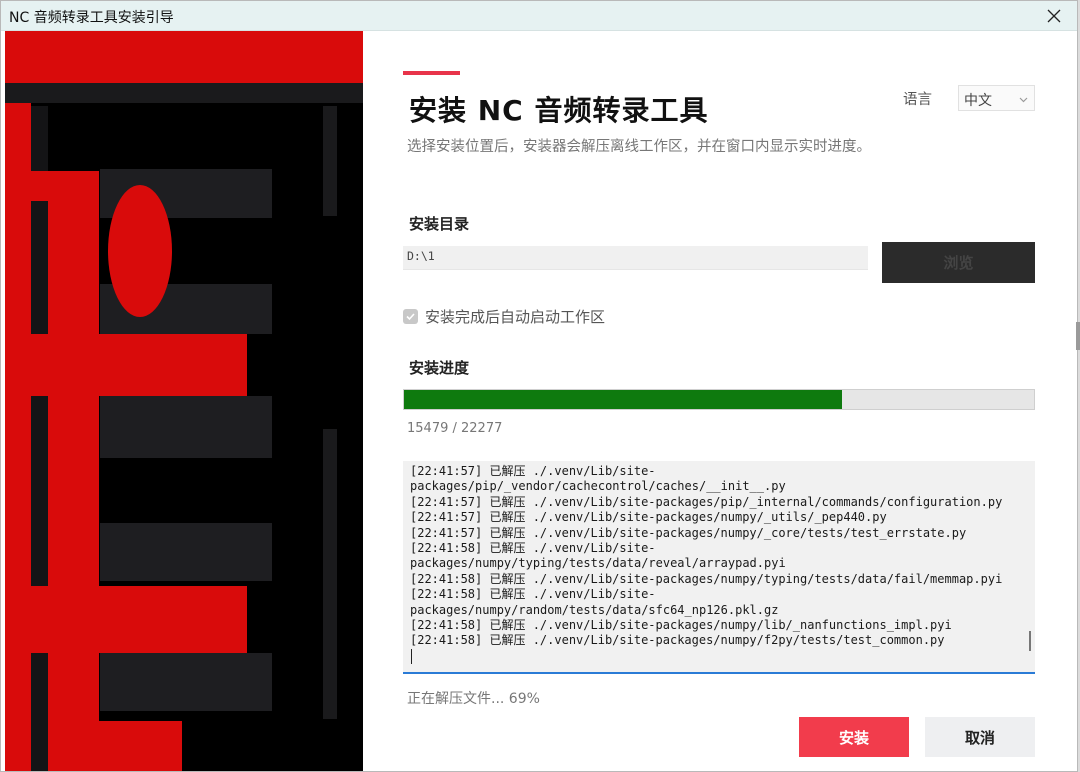 The width and height of the screenshot is (1080, 772). I want to click on install-dir-label: 安装目录, so click(439, 224).